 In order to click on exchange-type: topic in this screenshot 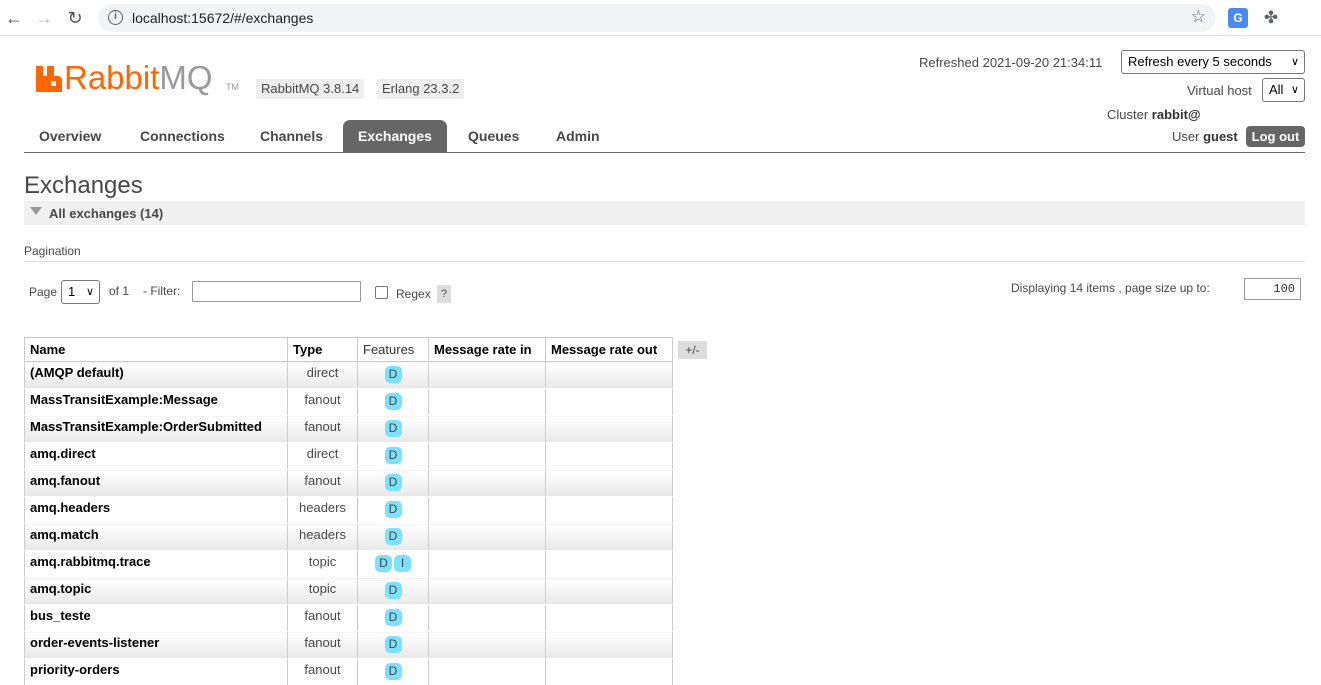, I will do `click(322, 564)`.